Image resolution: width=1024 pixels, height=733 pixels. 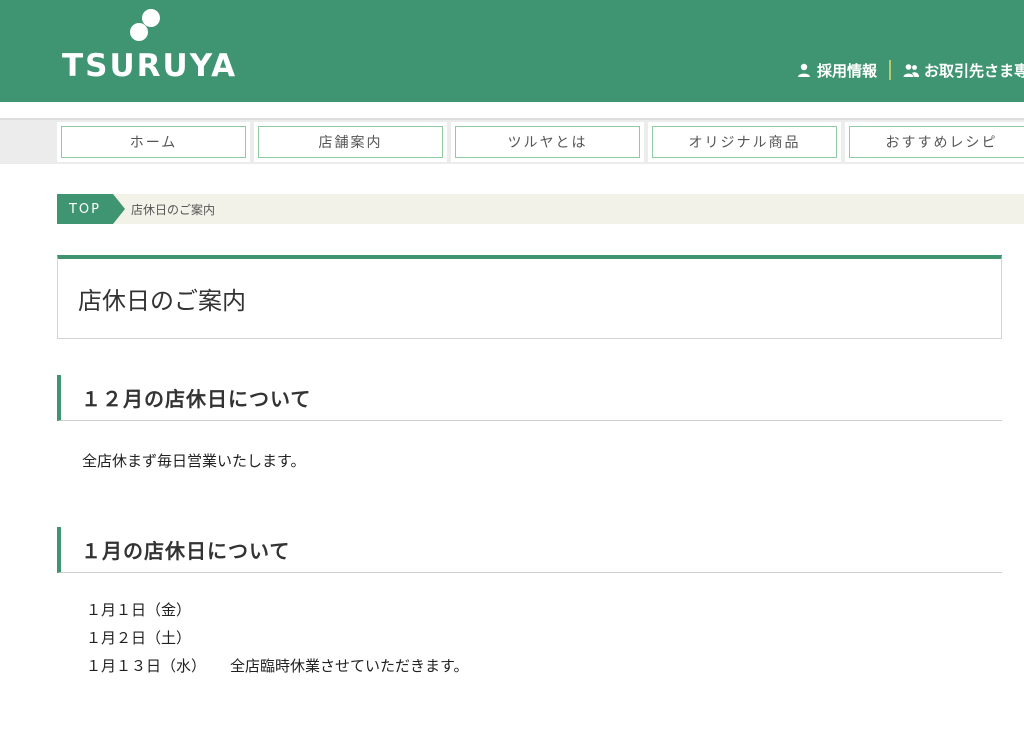 I want to click on supplier-link-label: お取引先さま専用, so click(x=973, y=70).